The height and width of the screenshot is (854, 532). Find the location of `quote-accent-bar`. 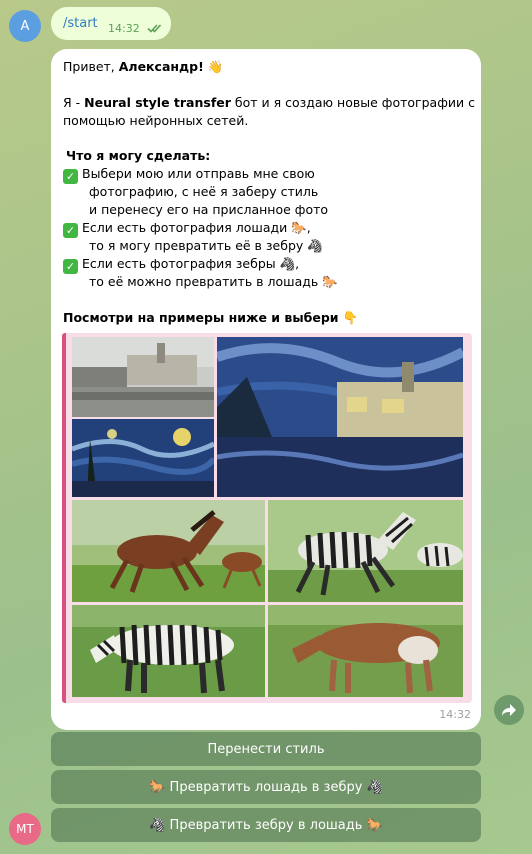

quote-accent-bar is located at coordinates (64, 518).